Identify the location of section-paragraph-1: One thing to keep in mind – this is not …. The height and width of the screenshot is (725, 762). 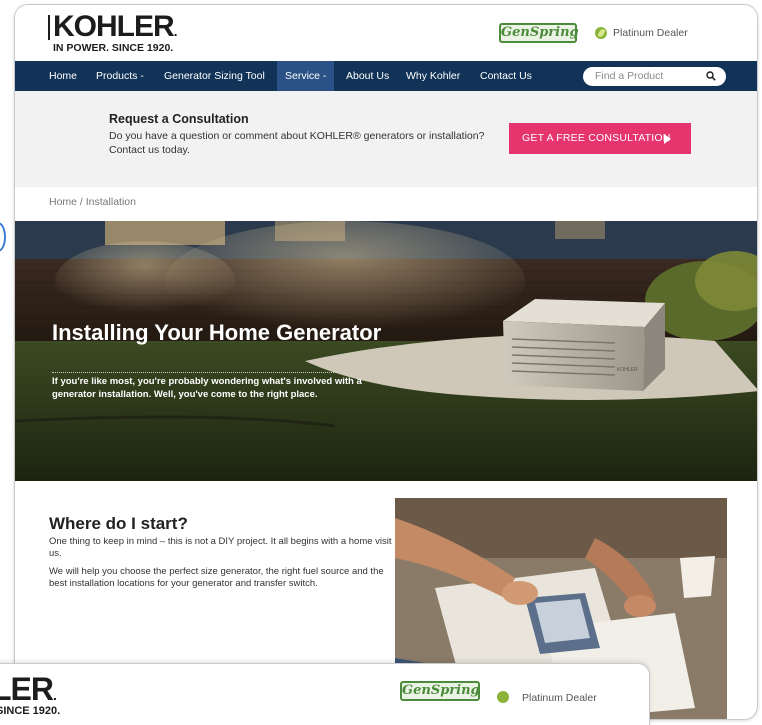
(220, 547).